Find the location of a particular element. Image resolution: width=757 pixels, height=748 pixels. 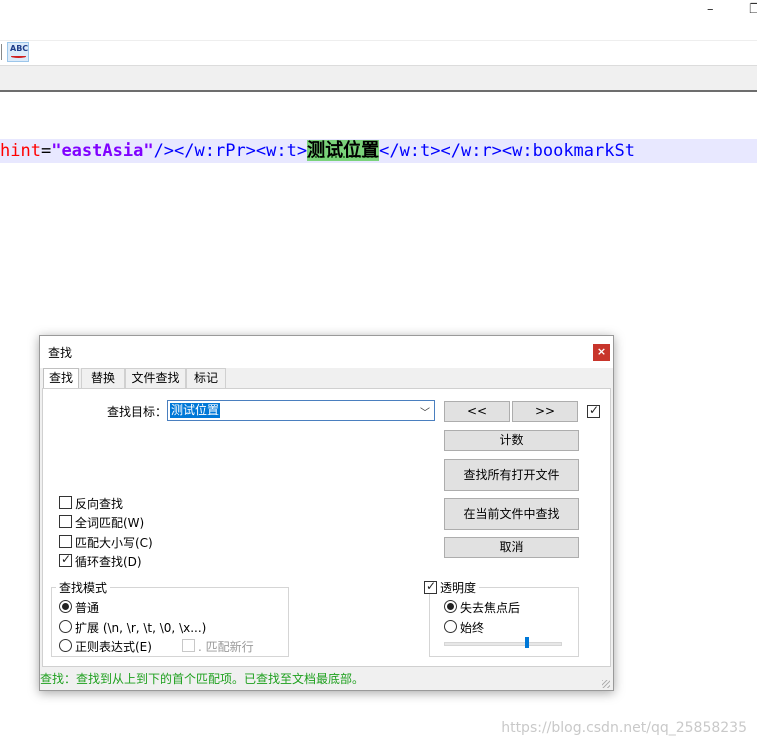

match-case-checkbox is located at coordinates (65, 541).